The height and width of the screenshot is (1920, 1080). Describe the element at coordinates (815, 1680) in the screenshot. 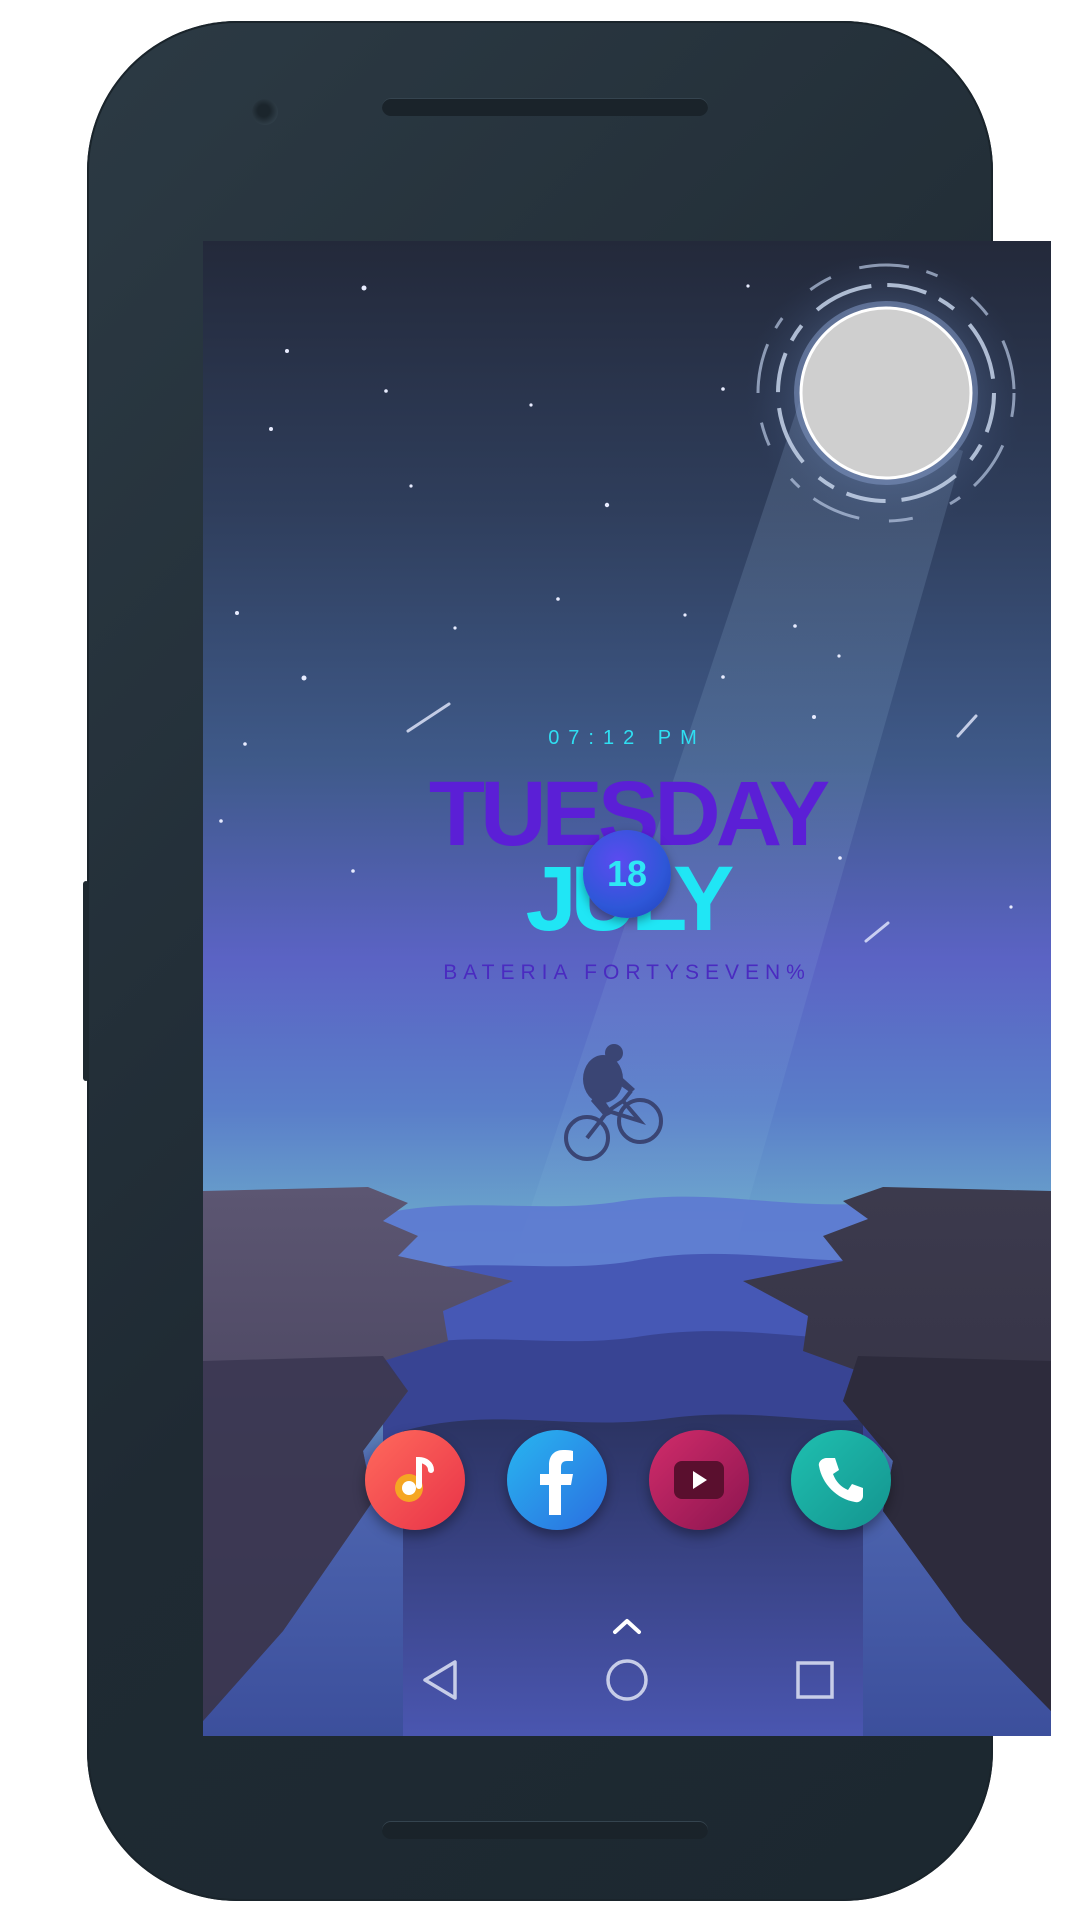

I see `recents-icon` at that location.